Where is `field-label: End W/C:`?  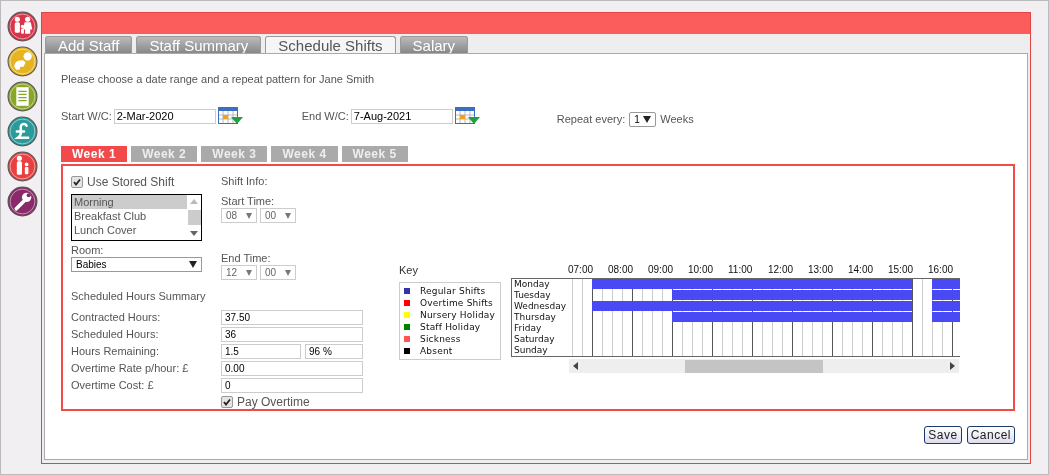
field-label: End W/C: is located at coordinates (325, 116).